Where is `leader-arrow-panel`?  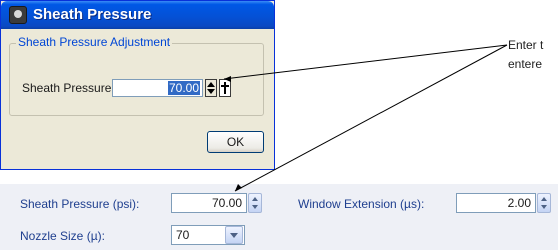 leader-arrow-panel is located at coordinates (238, 187).